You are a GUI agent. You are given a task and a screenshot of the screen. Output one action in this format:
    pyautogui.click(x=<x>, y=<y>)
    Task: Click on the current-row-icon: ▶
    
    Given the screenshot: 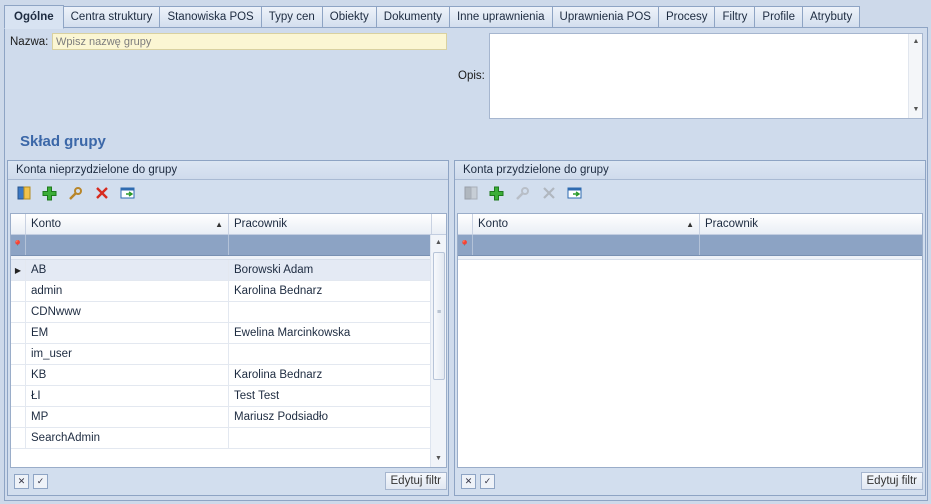 What is the action you would take?
    pyautogui.click(x=18, y=270)
    